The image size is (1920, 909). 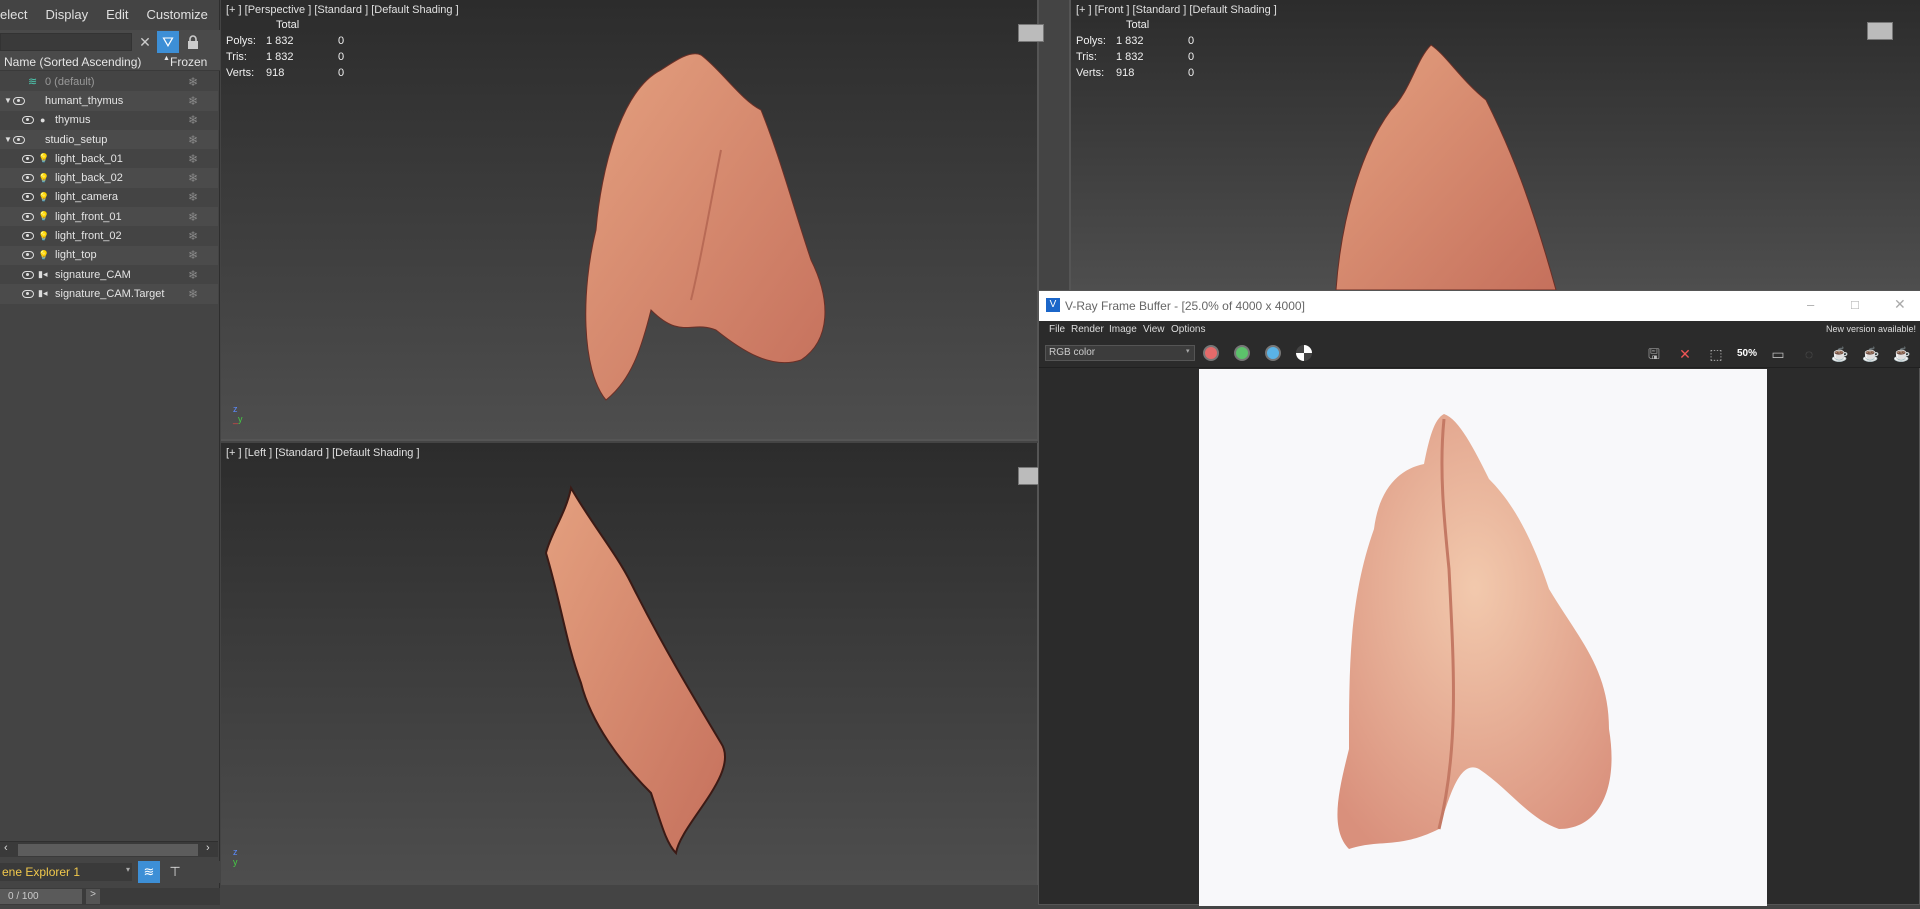 I want to click on item-label: light_camera, so click(x=86, y=197).